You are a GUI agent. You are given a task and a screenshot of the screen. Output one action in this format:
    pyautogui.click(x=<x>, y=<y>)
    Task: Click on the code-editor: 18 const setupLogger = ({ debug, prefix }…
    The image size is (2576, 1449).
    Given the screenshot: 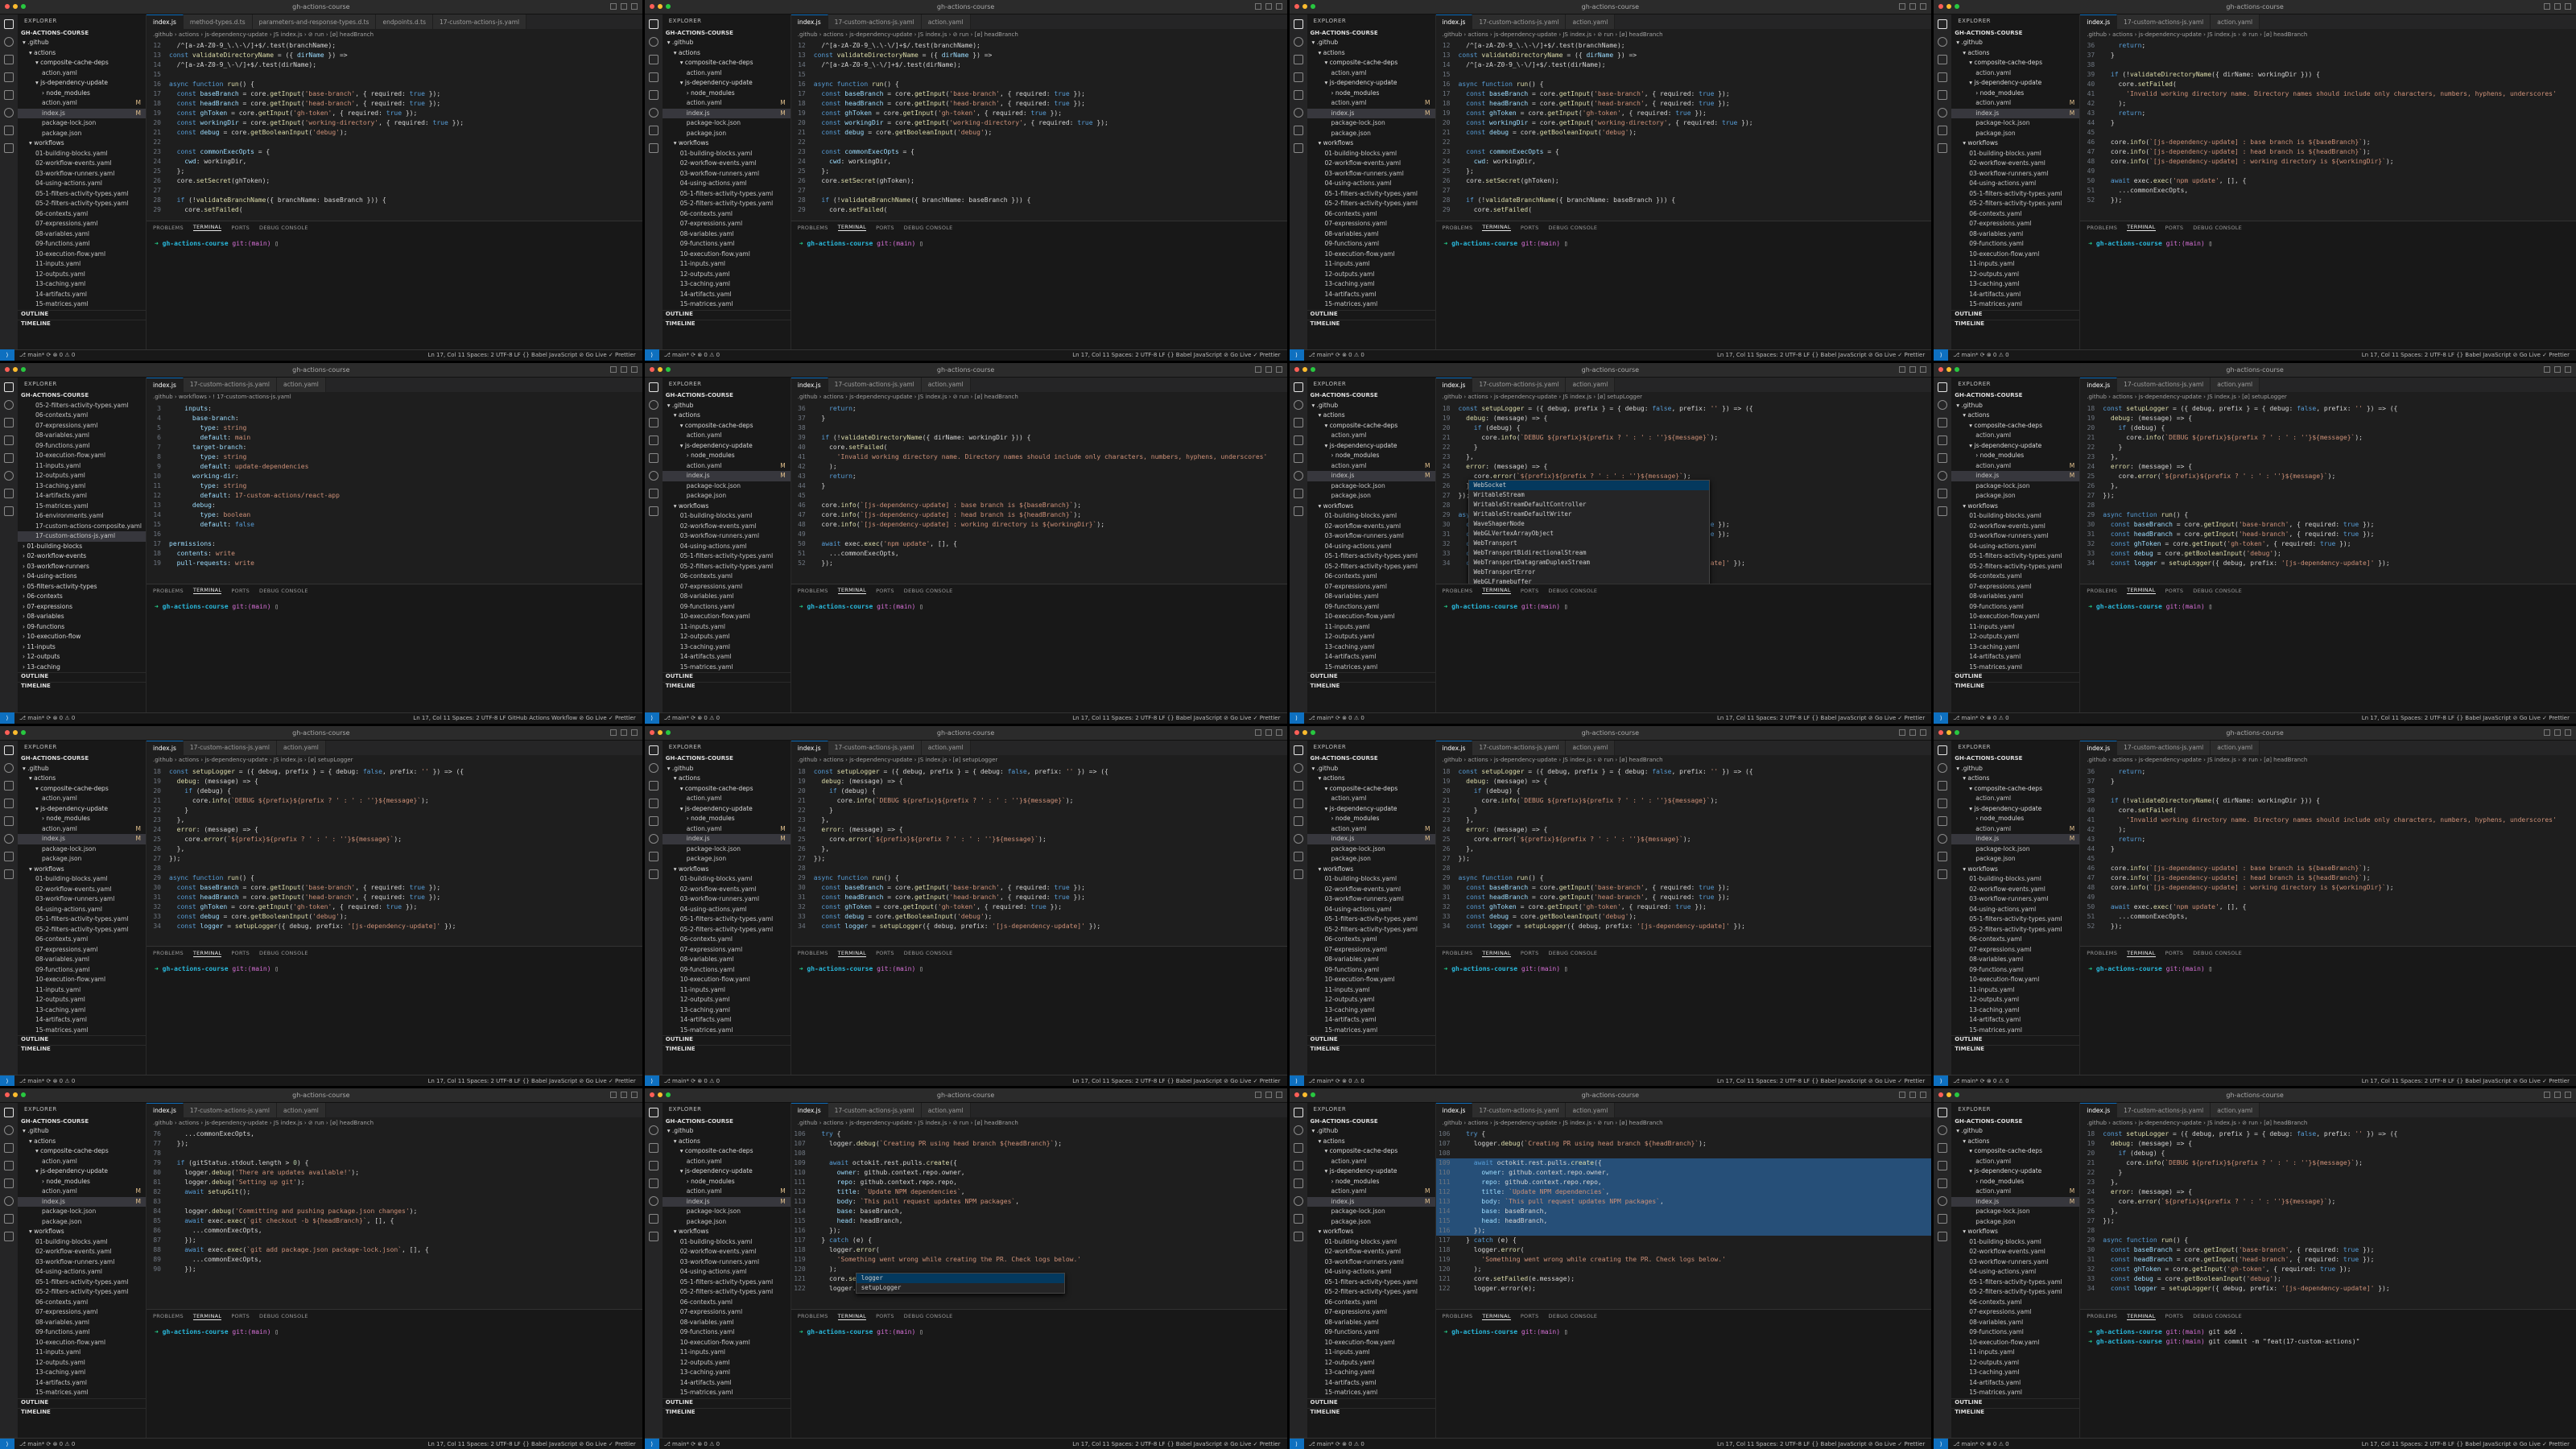 What is the action you would take?
    pyautogui.click(x=1684, y=856)
    